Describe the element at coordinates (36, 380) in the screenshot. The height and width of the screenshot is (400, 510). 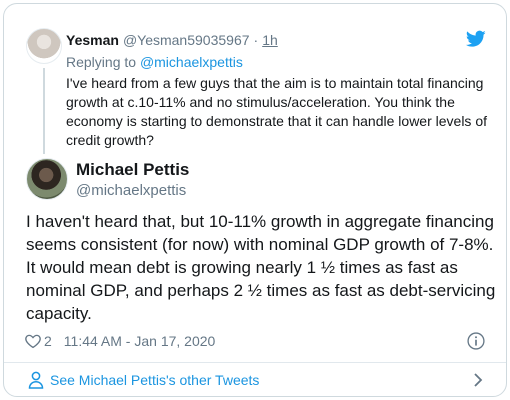
I see `person-icon` at that location.